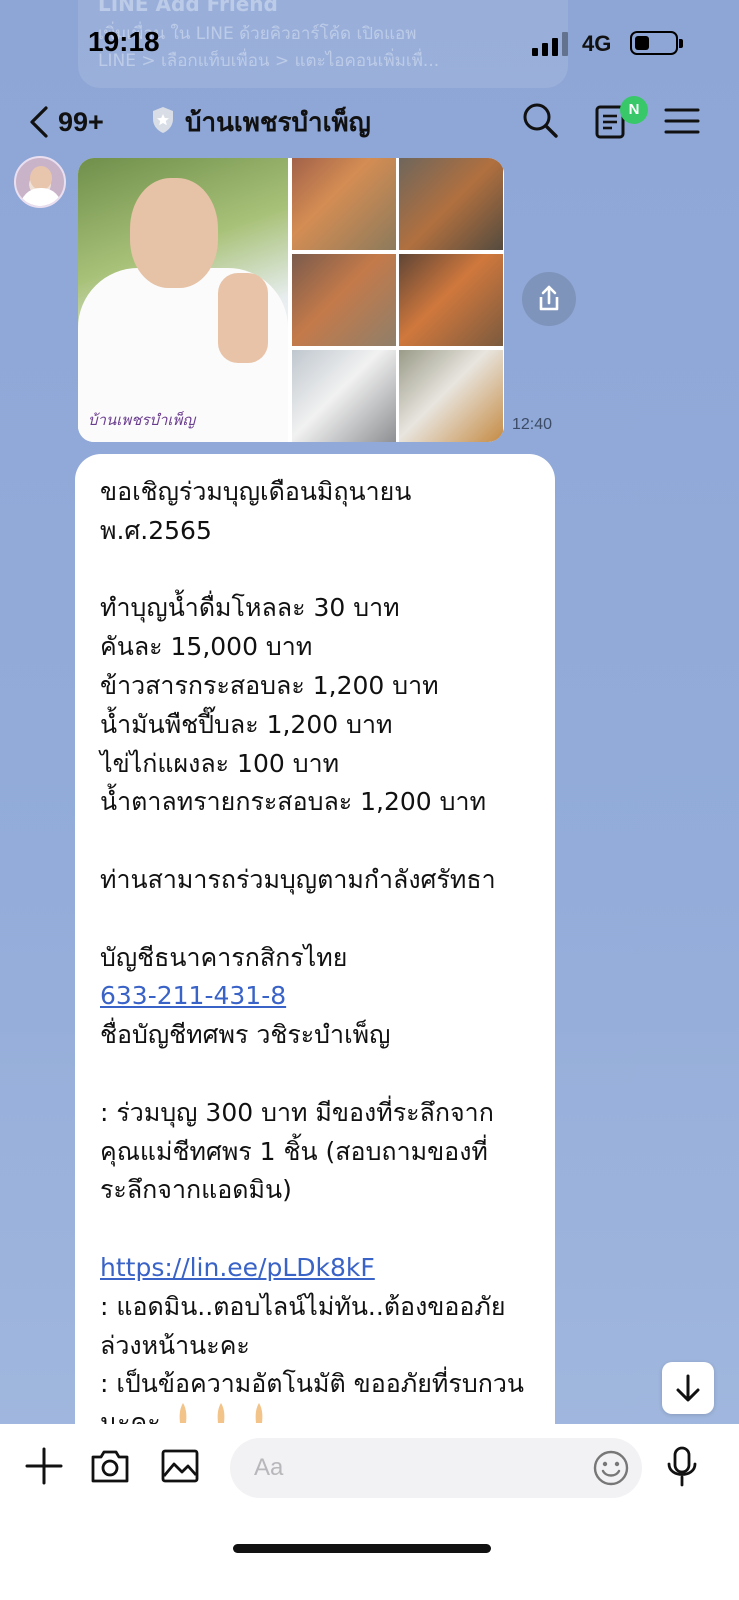 Image resolution: width=739 pixels, height=1600 pixels. Describe the element at coordinates (634, 110) in the screenshot. I see `notes-new-badge: N` at that location.